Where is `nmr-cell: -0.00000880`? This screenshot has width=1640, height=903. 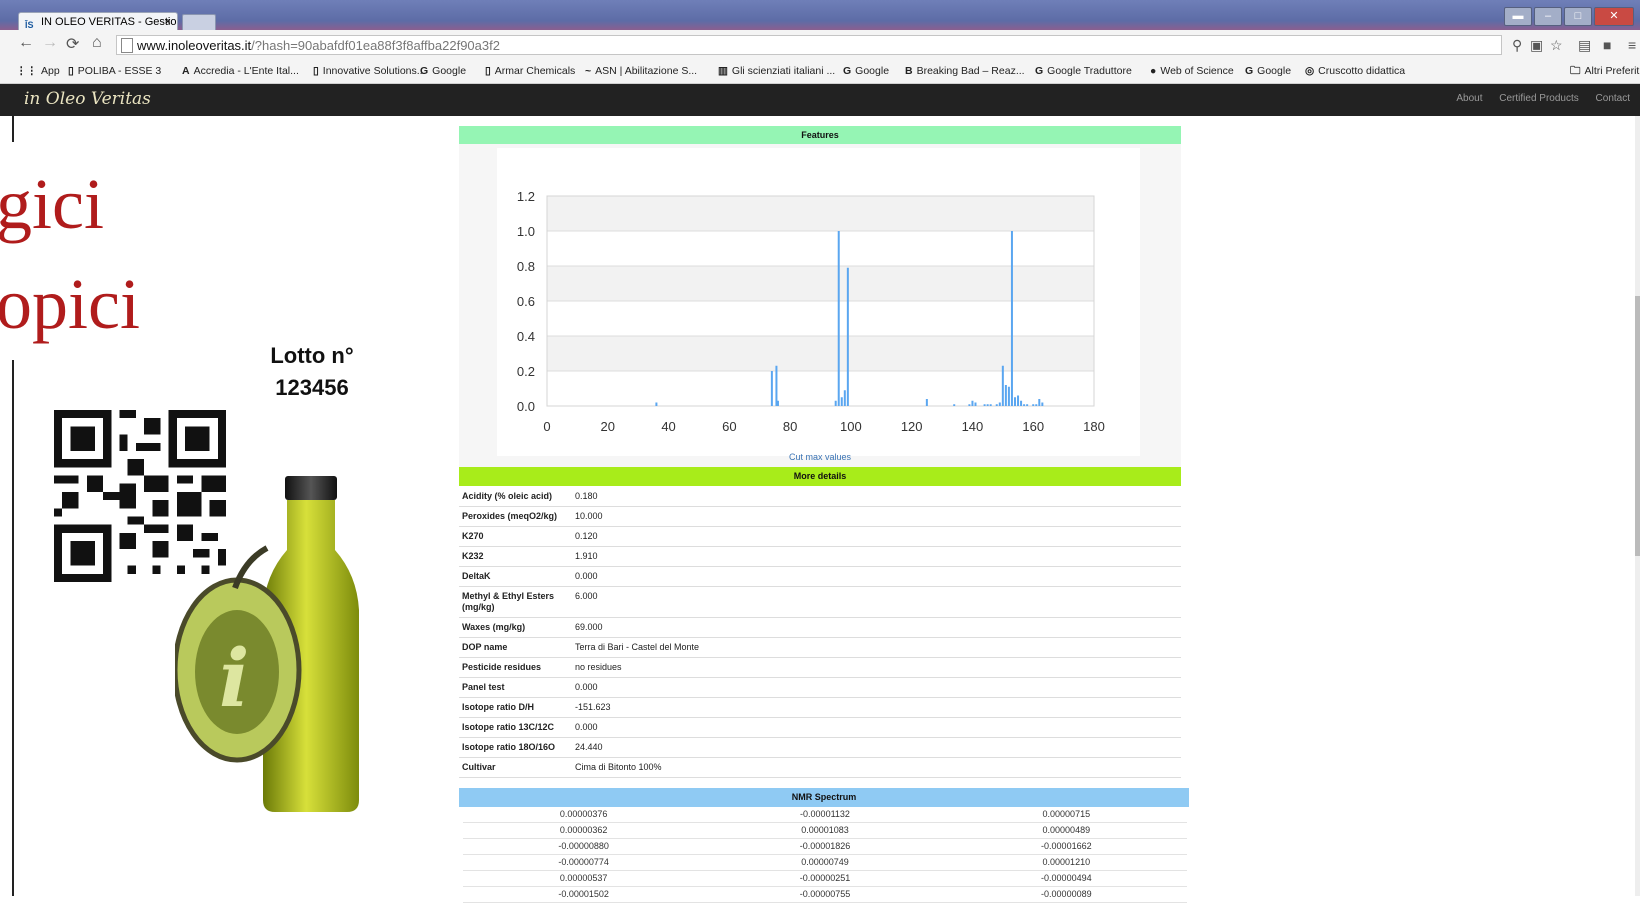 nmr-cell: -0.00000880 is located at coordinates (583, 846).